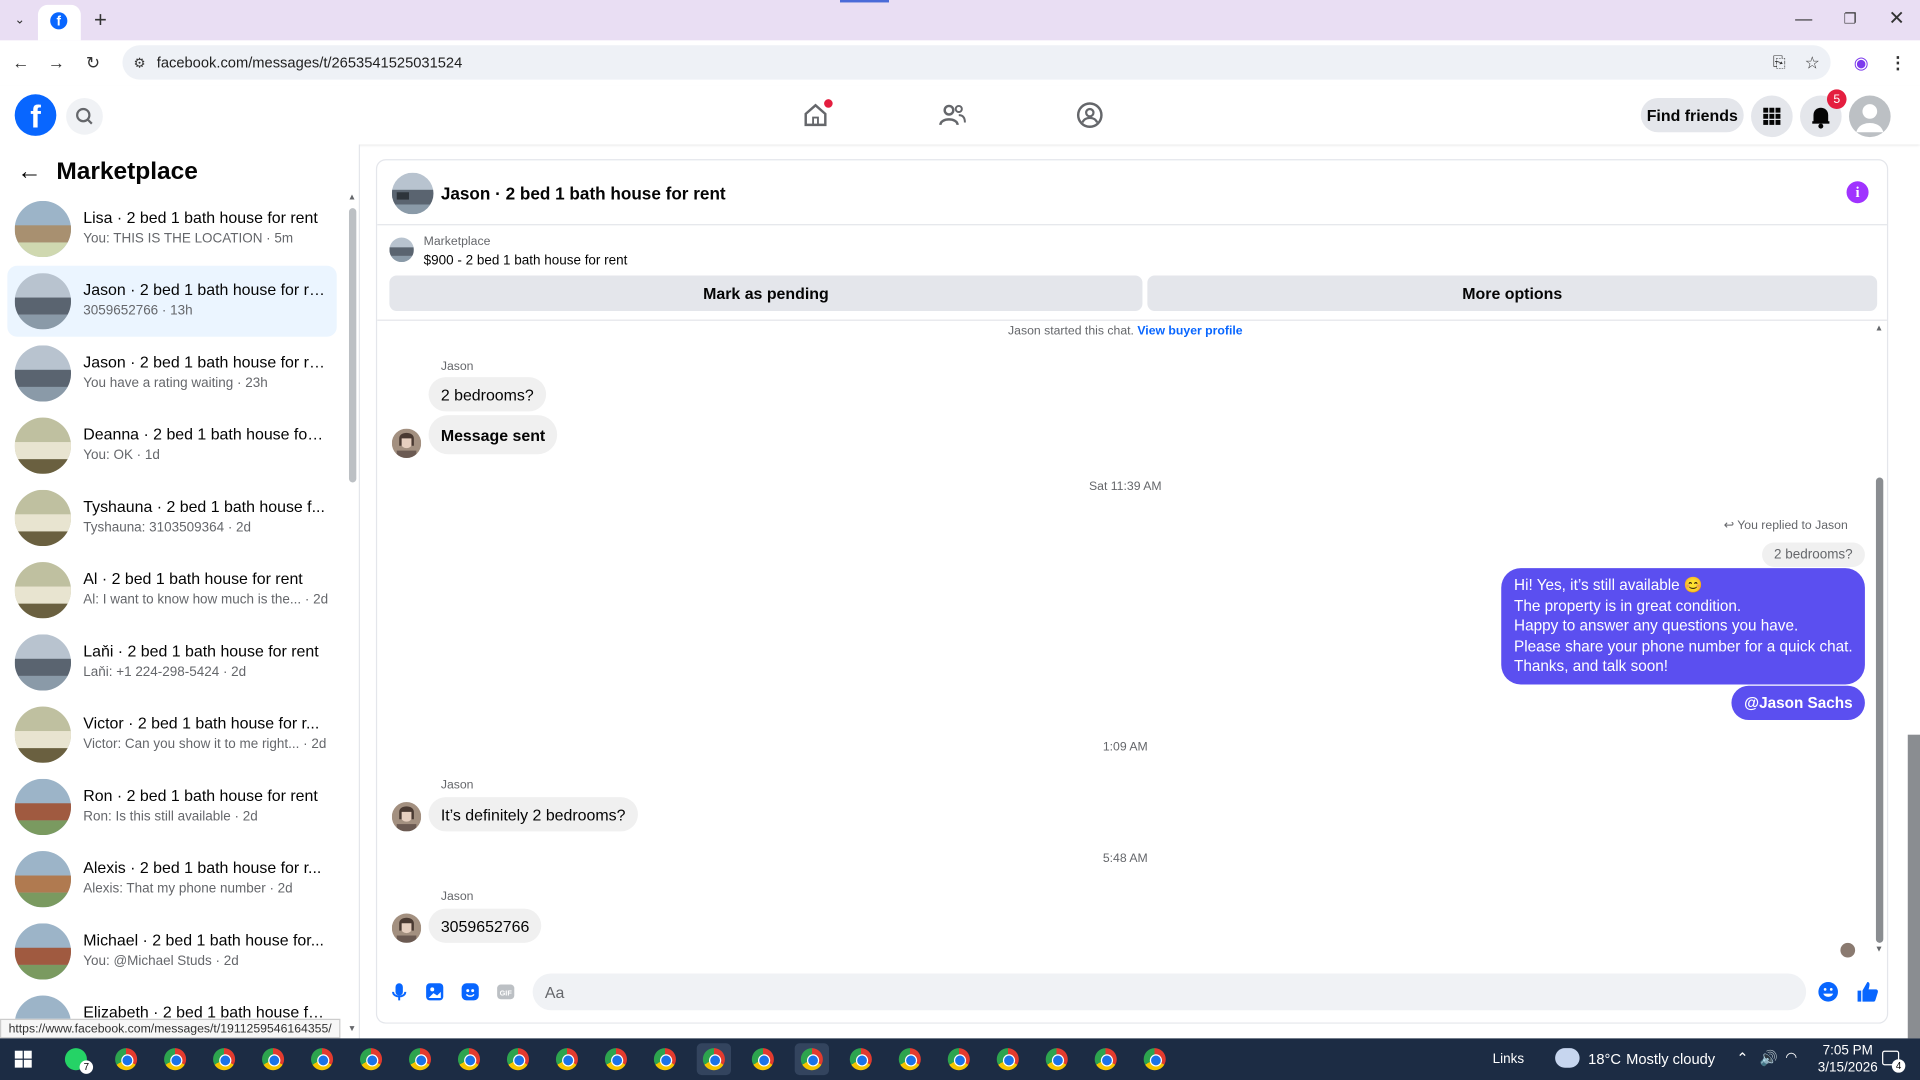 The height and width of the screenshot is (1080, 1920). Describe the element at coordinates (140, 63) in the screenshot. I see `site-info-icon: ⚙` at that location.